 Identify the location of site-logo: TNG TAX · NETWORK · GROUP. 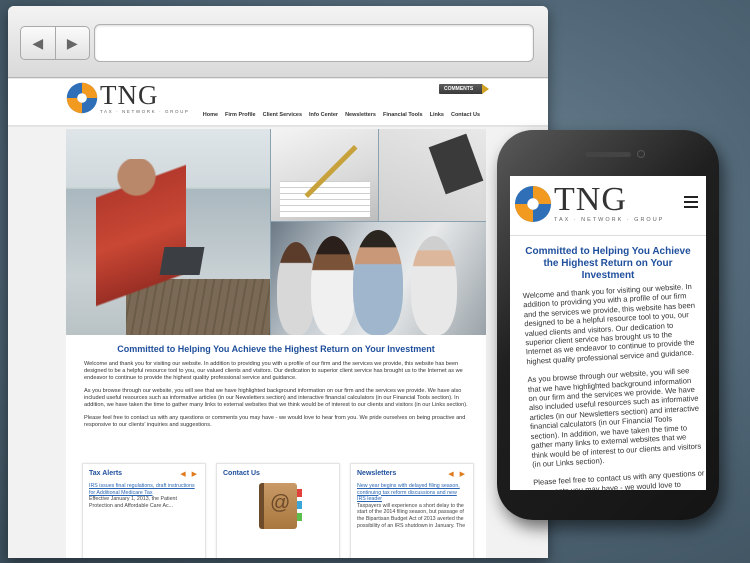
(128, 98).